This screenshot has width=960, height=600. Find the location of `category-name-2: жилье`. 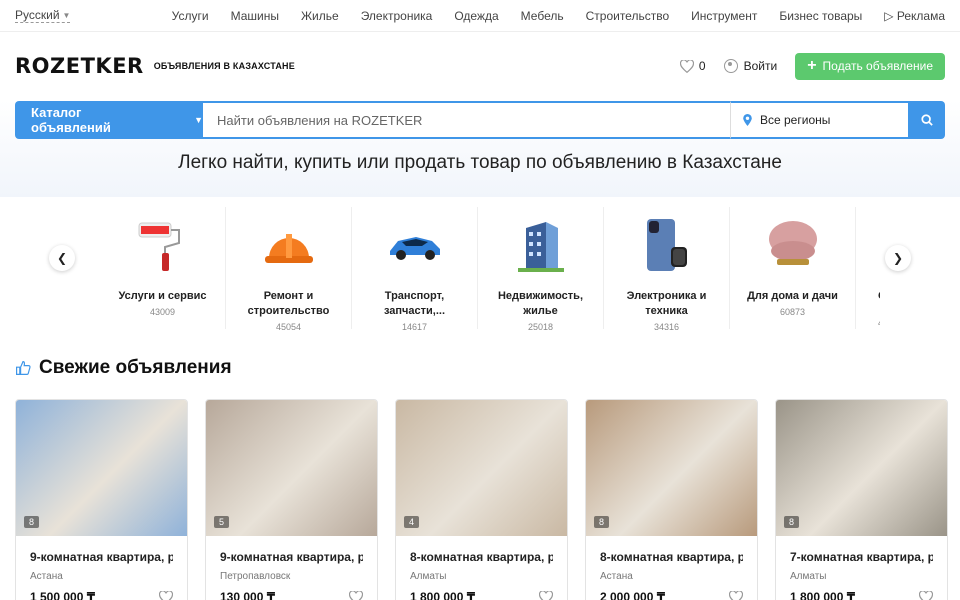

category-name-2: жилье is located at coordinates (540, 311).